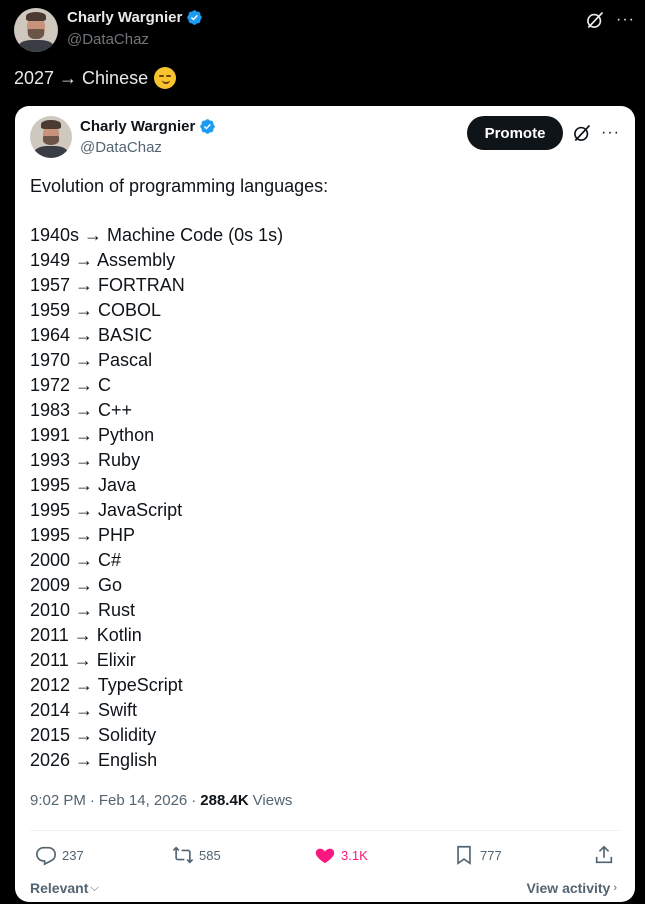 Image resolution: width=645 pixels, height=904 pixels. What do you see at coordinates (83, 535) in the screenshot?
I see `list-item: 1995 → PHP` at bounding box center [83, 535].